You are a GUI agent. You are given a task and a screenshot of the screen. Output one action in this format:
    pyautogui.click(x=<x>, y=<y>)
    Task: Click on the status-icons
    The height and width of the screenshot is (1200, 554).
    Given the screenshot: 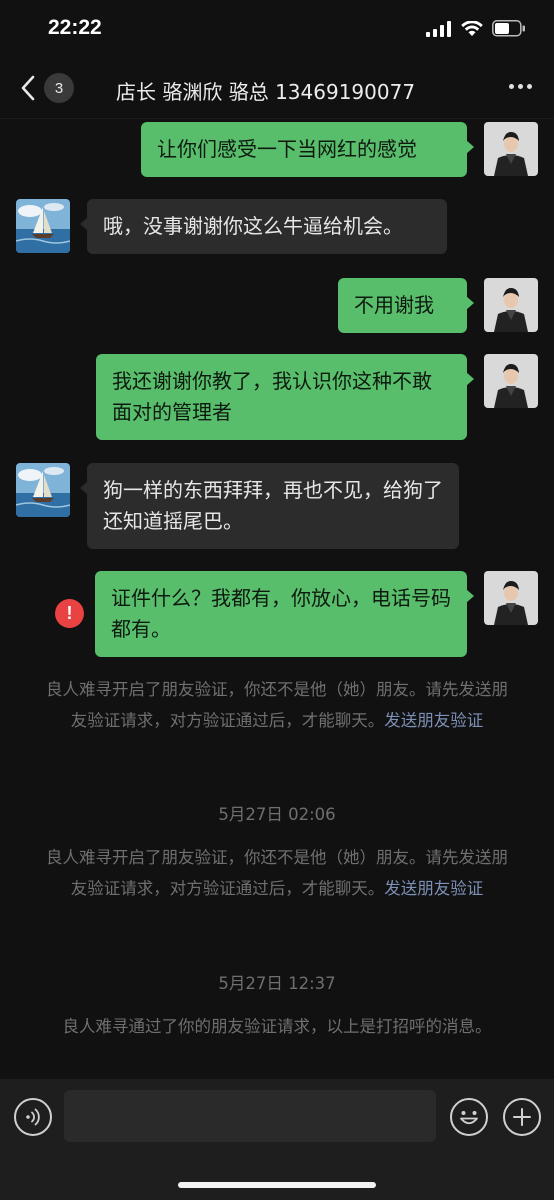 What is the action you would take?
    pyautogui.click(x=476, y=28)
    